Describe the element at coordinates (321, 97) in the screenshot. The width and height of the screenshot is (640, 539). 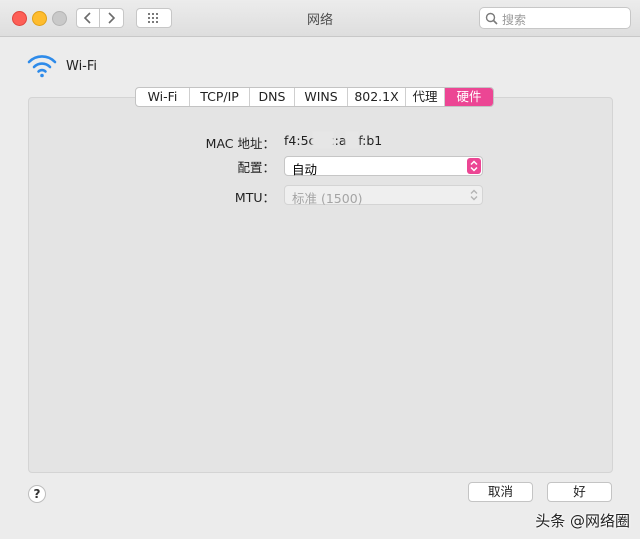
I see `tab-wins: WINS` at that location.